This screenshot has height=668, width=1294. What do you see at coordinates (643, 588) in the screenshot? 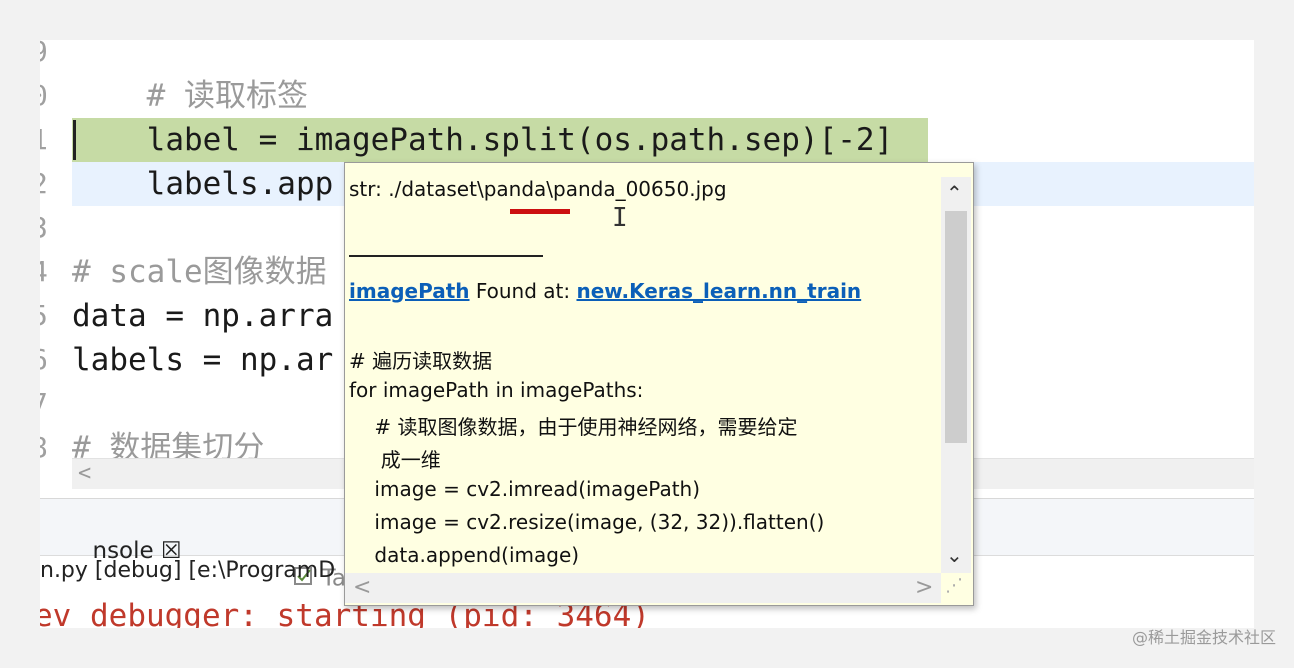
I see `popup-horizontal-scrollbar: < >` at bounding box center [643, 588].